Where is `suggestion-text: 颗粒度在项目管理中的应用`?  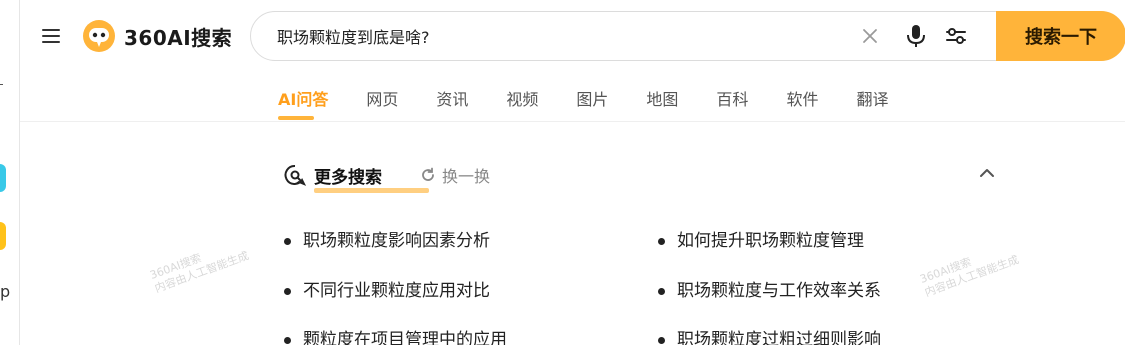
suggestion-text: 颗粒度在项目管理中的应用 is located at coordinates (405, 337).